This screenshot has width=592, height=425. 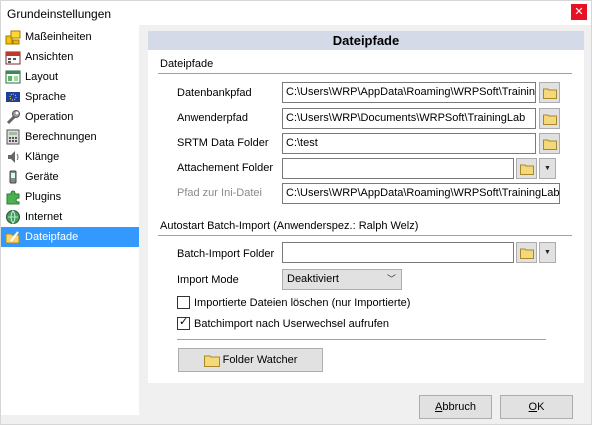 What do you see at coordinates (13, 197) in the screenshot?
I see `puzzle-icon` at bounding box center [13, 197].